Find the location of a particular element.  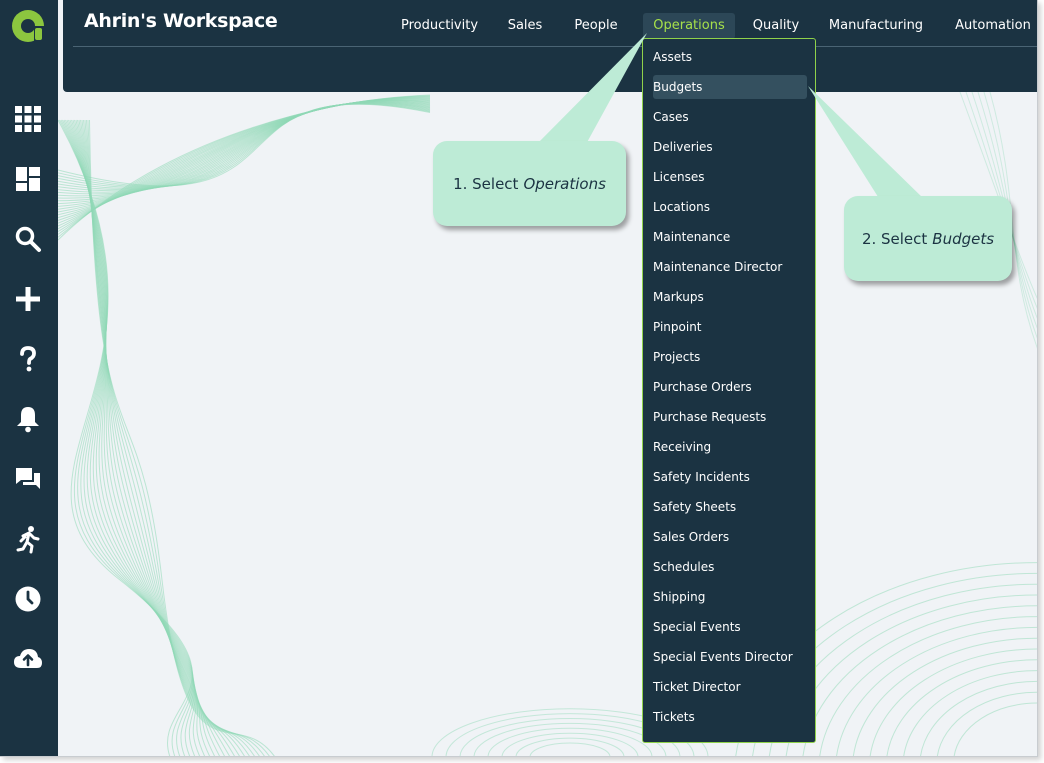

nav-item-people: People is located at coordinates (596, 26).